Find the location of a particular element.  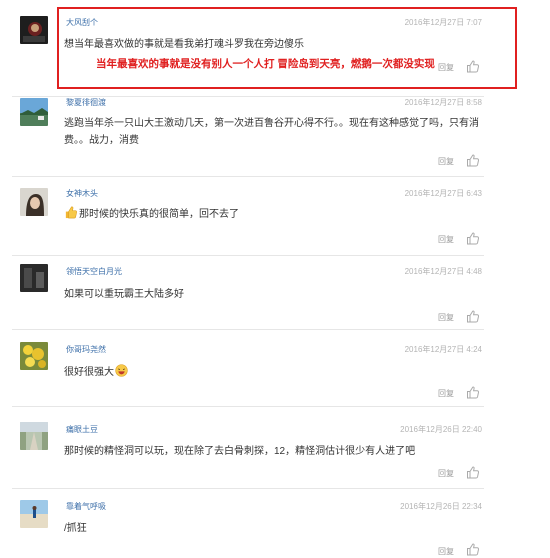

comment-timestamp: 2016年12月26日 22:34 is located at coordinates (441, 506).